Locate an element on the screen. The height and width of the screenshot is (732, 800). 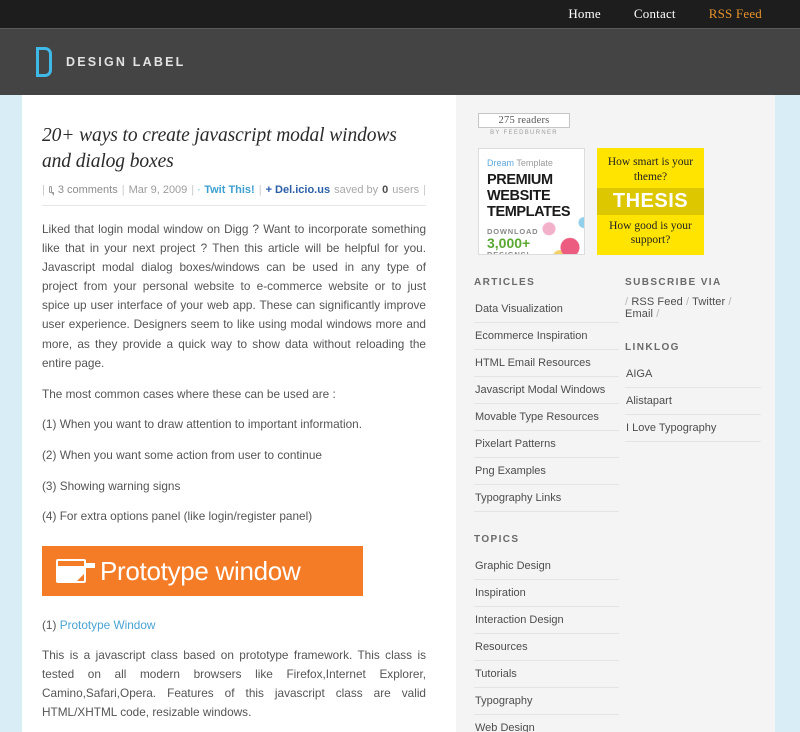
subscribe-links: / RSS Feed / Twitter / Email / is located at coordinates (693, 308).